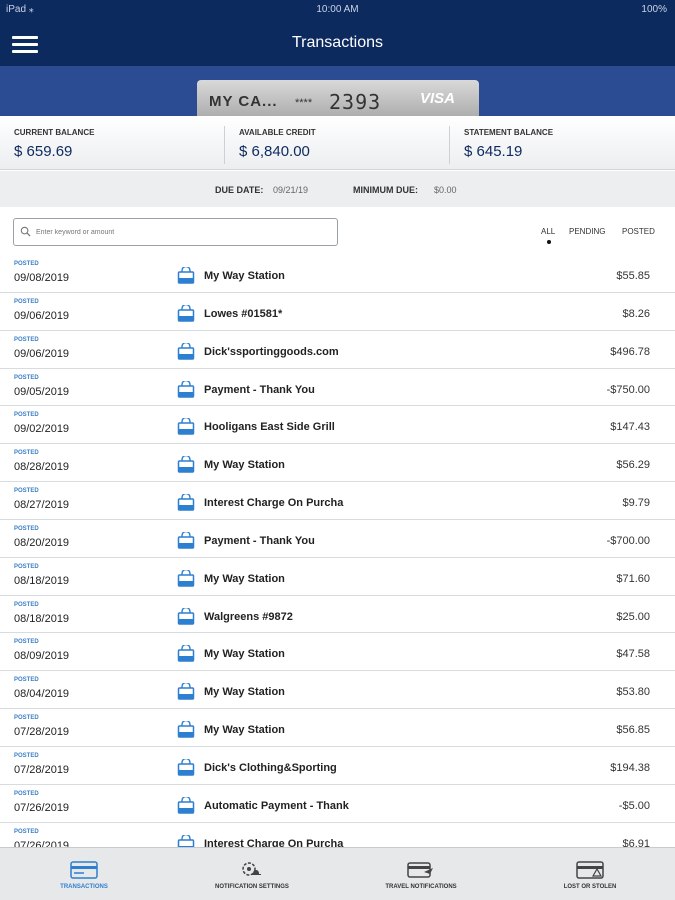  I want to click on transaction-date: 08/27/2019, so click(42, 505).